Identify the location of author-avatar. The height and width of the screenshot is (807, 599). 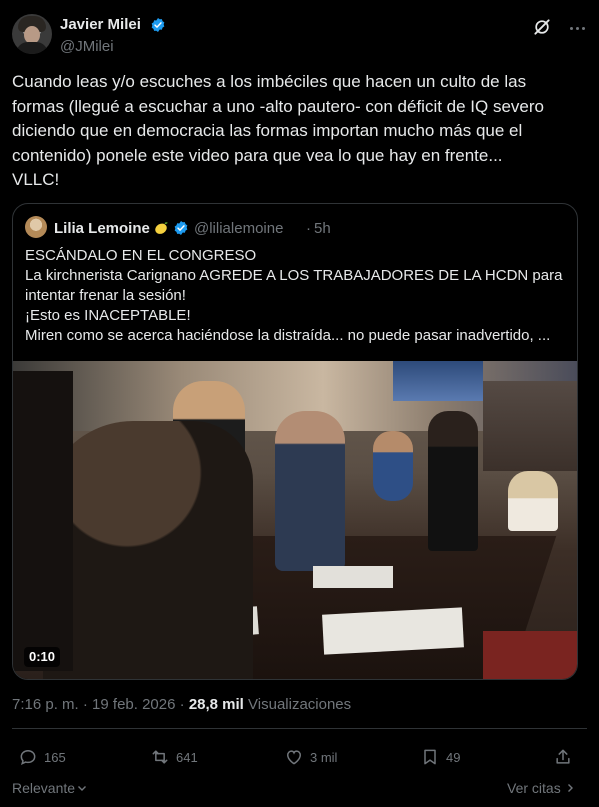
(32, 34).